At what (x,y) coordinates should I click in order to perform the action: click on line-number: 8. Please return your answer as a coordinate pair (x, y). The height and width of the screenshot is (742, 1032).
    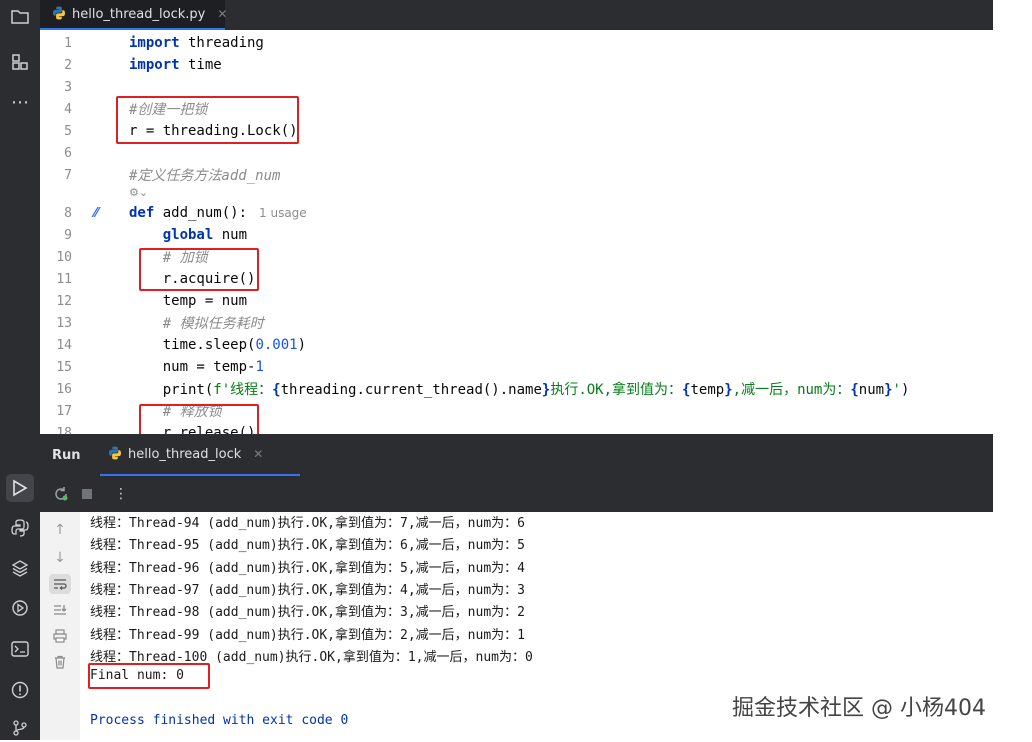
    Looking at the image, I should click on (68, 213).